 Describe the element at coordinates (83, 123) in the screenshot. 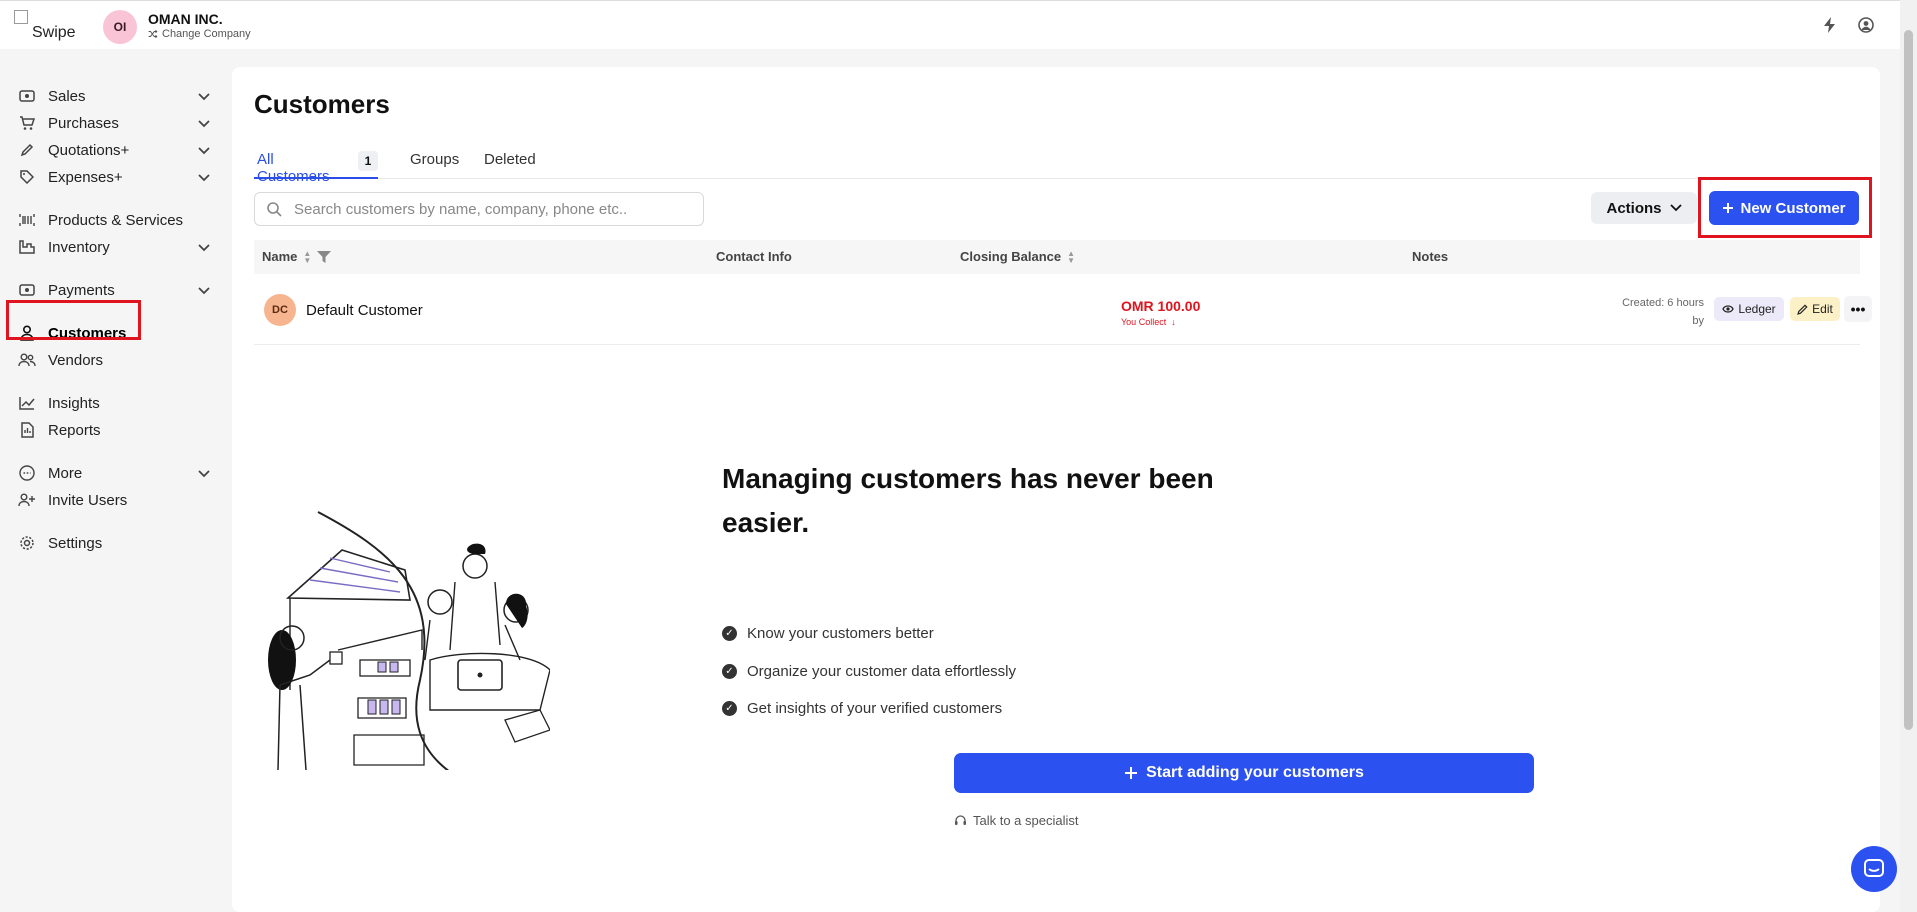

I see `sidebar-item-label: Purchases` at that location.